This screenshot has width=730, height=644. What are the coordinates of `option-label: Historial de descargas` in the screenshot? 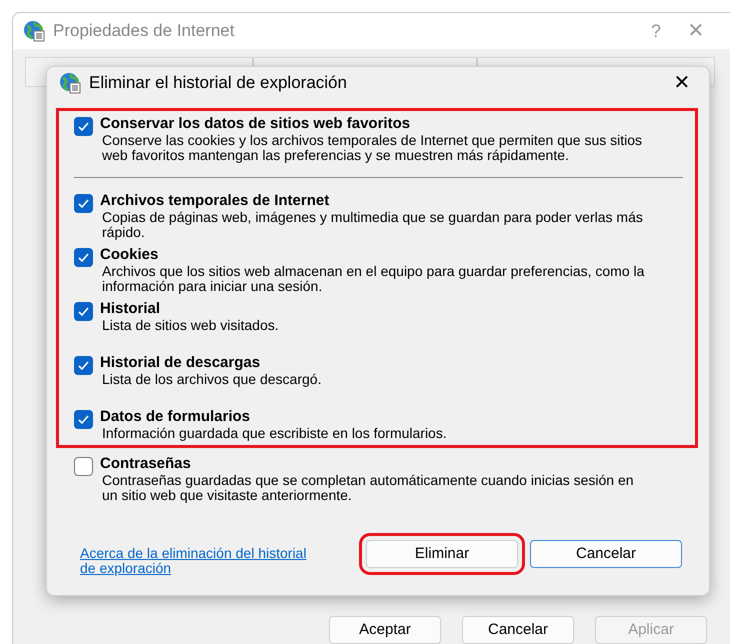 It's located at (181, 363).